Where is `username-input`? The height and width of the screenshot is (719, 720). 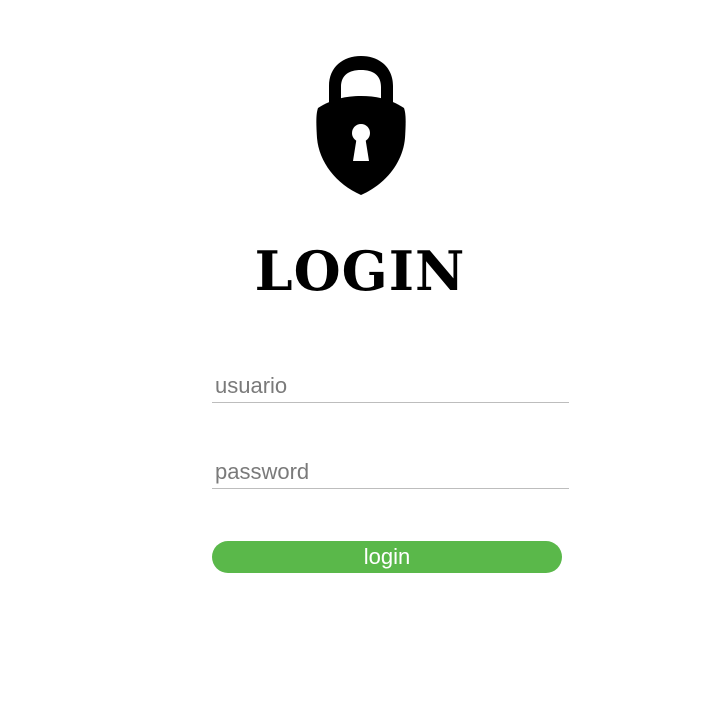
username-input is located at coordinates (390, 386).